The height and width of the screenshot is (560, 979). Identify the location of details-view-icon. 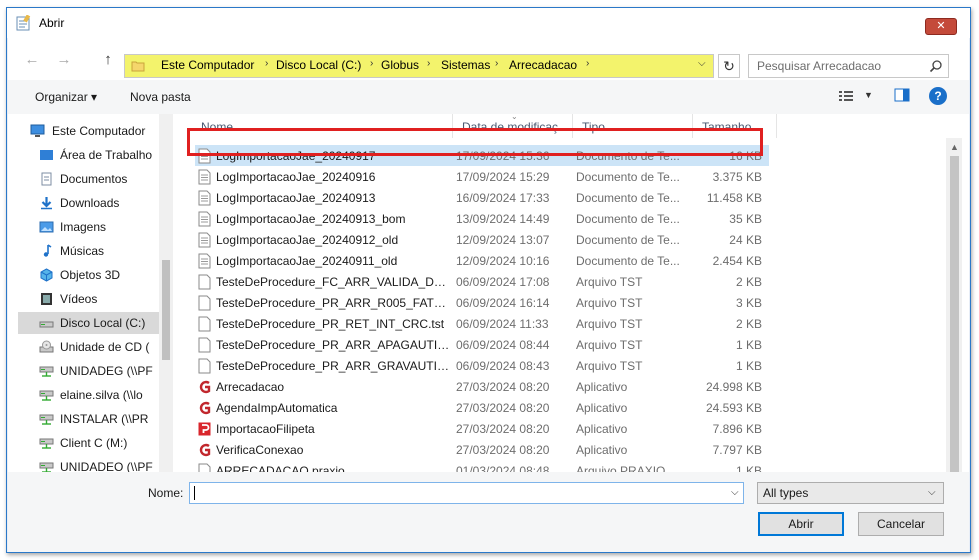
(846, 96).